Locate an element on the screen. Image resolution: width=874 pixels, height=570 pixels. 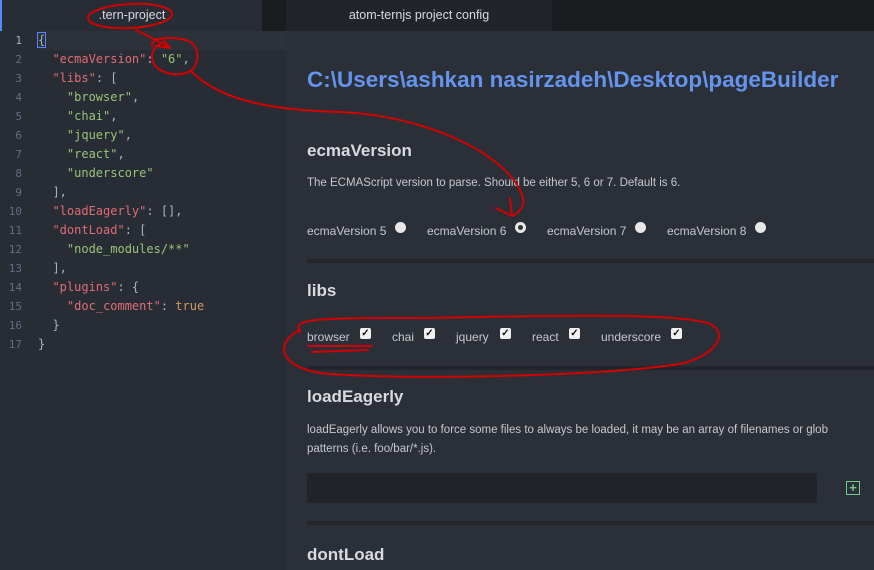
lib-label-jquery: jquery is located at coordinates (472, 337).